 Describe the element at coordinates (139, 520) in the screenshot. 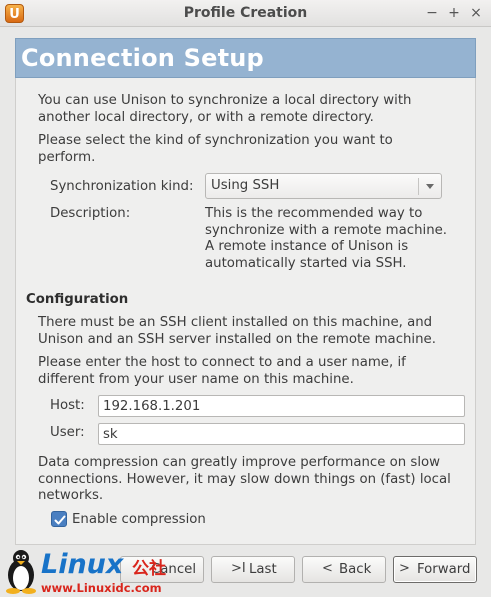

I see `enable-compression-label: Enable compression` at that location.